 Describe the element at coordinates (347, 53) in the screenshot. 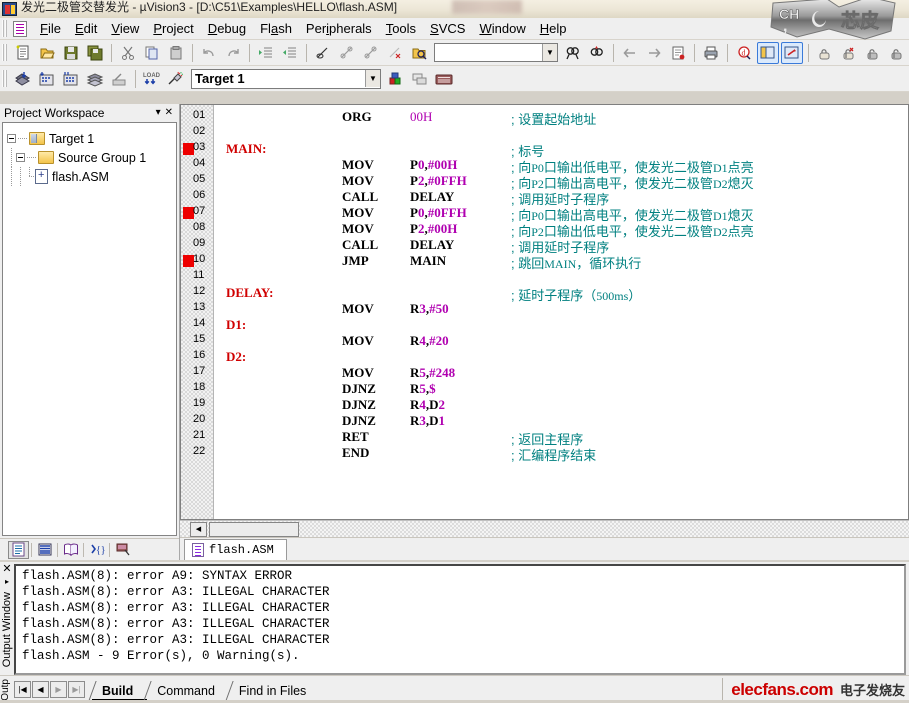

I see `next-bookmark-icon` at that location.